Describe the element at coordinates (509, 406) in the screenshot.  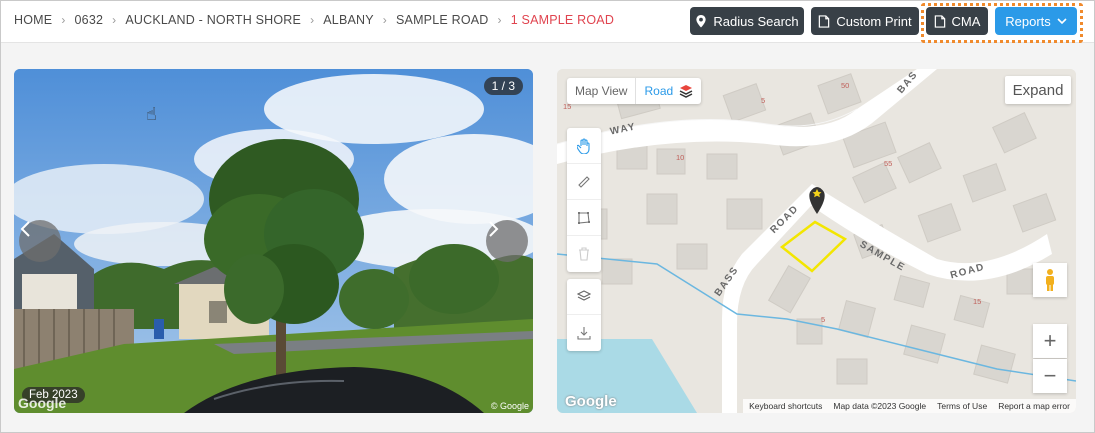
I see `copyright-watermark: © Google` at that location.